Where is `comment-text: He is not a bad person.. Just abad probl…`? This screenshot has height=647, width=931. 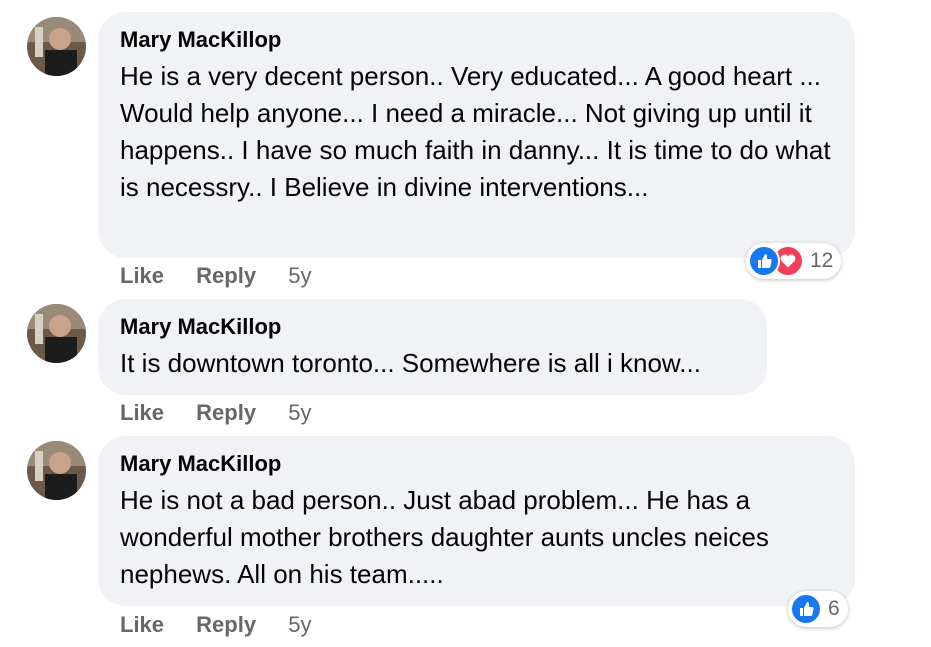
comment-text: He is not a bad person.. Just abad probl… is located at coordinates (444, 537).